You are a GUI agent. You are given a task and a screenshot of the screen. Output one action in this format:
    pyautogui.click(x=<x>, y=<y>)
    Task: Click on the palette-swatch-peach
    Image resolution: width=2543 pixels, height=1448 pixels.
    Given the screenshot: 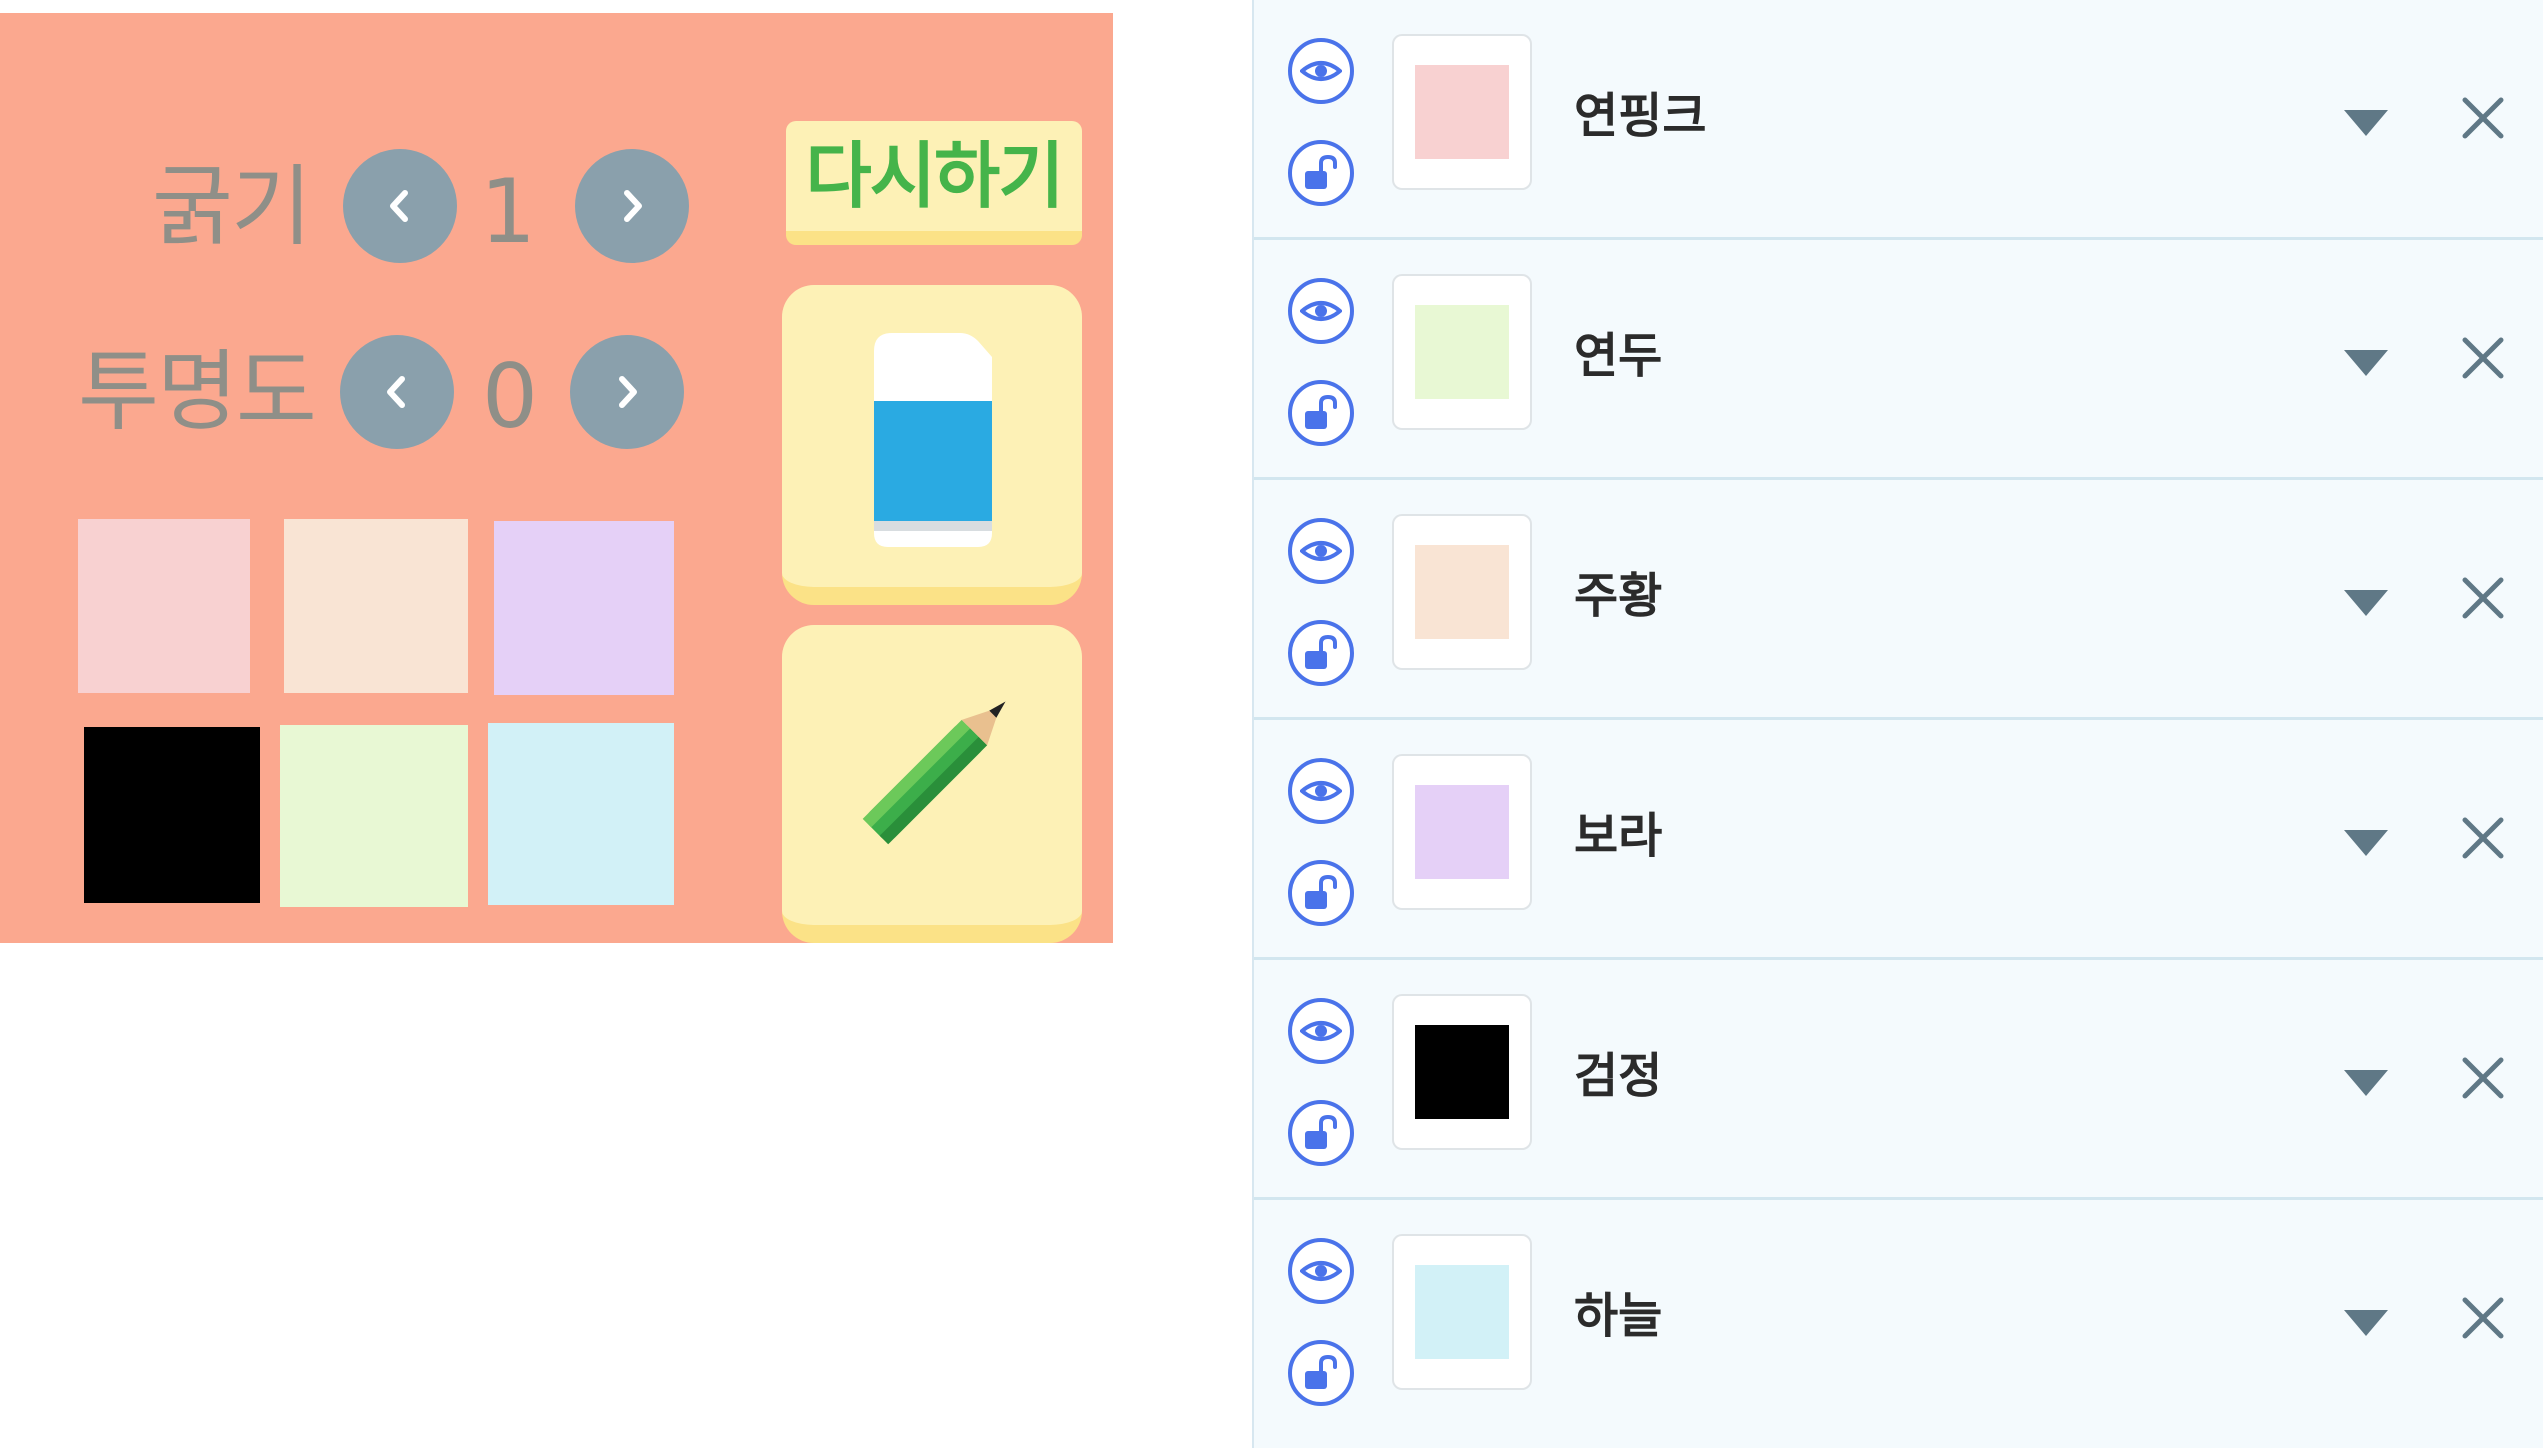 What is the action you would take?
    pyautogui.click(x=376, y=606)
    